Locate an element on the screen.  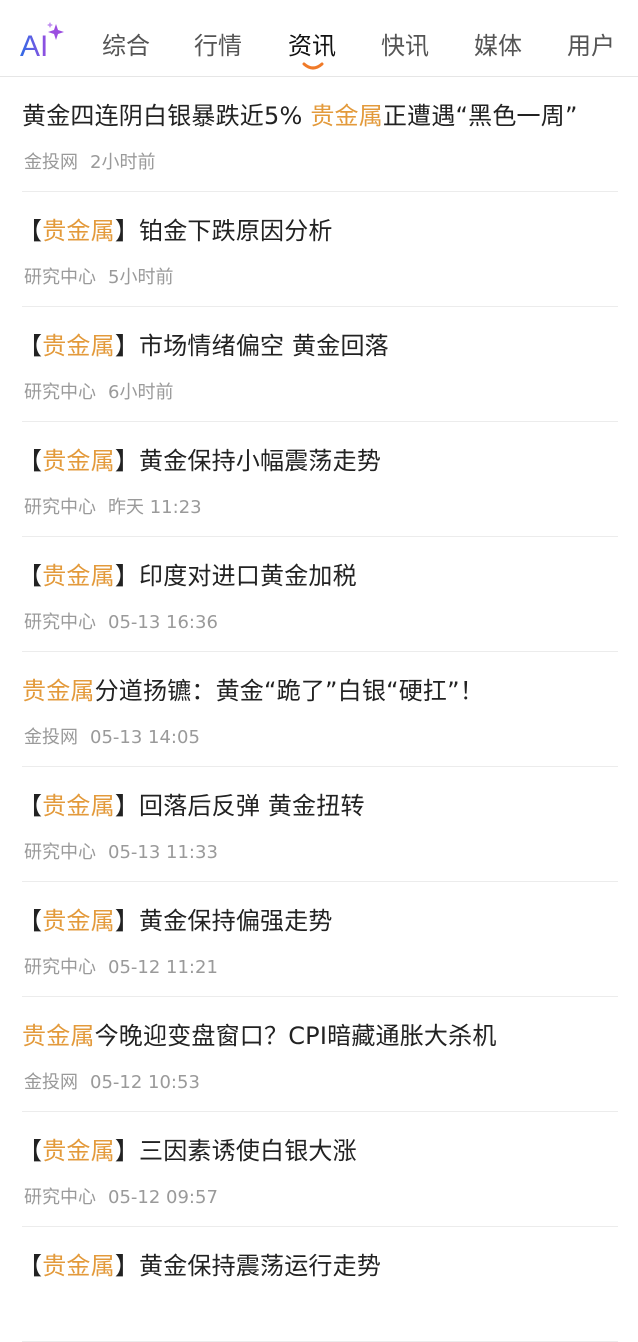
news-time: 05-13 16:36 is located at coordinates (163, 622).